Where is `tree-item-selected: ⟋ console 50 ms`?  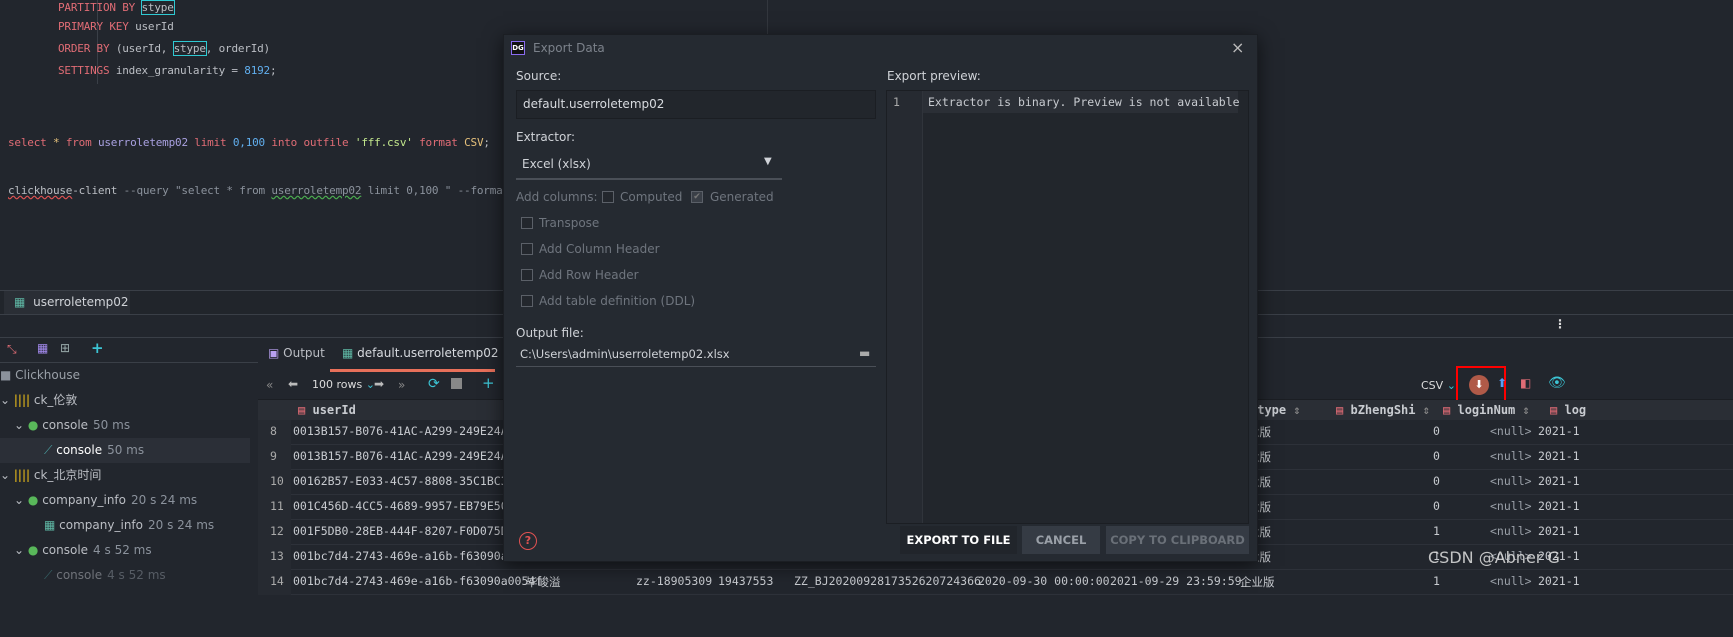 tree-item-selected: ⟋ console 50 ms is located at coordinates (125, 450).